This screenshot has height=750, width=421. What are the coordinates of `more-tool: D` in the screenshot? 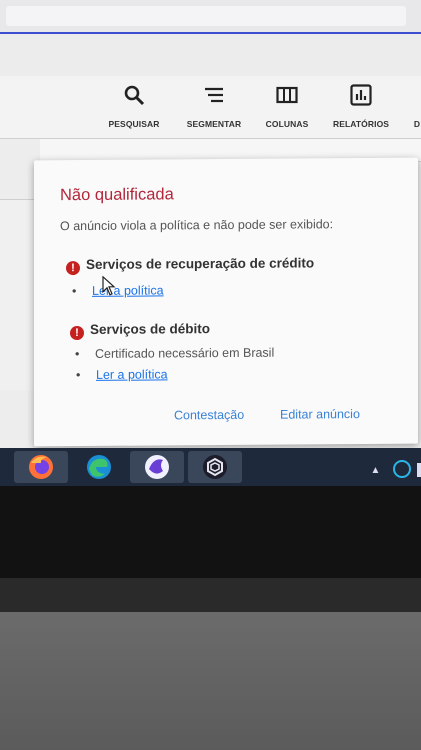 It's located at (415, 123).